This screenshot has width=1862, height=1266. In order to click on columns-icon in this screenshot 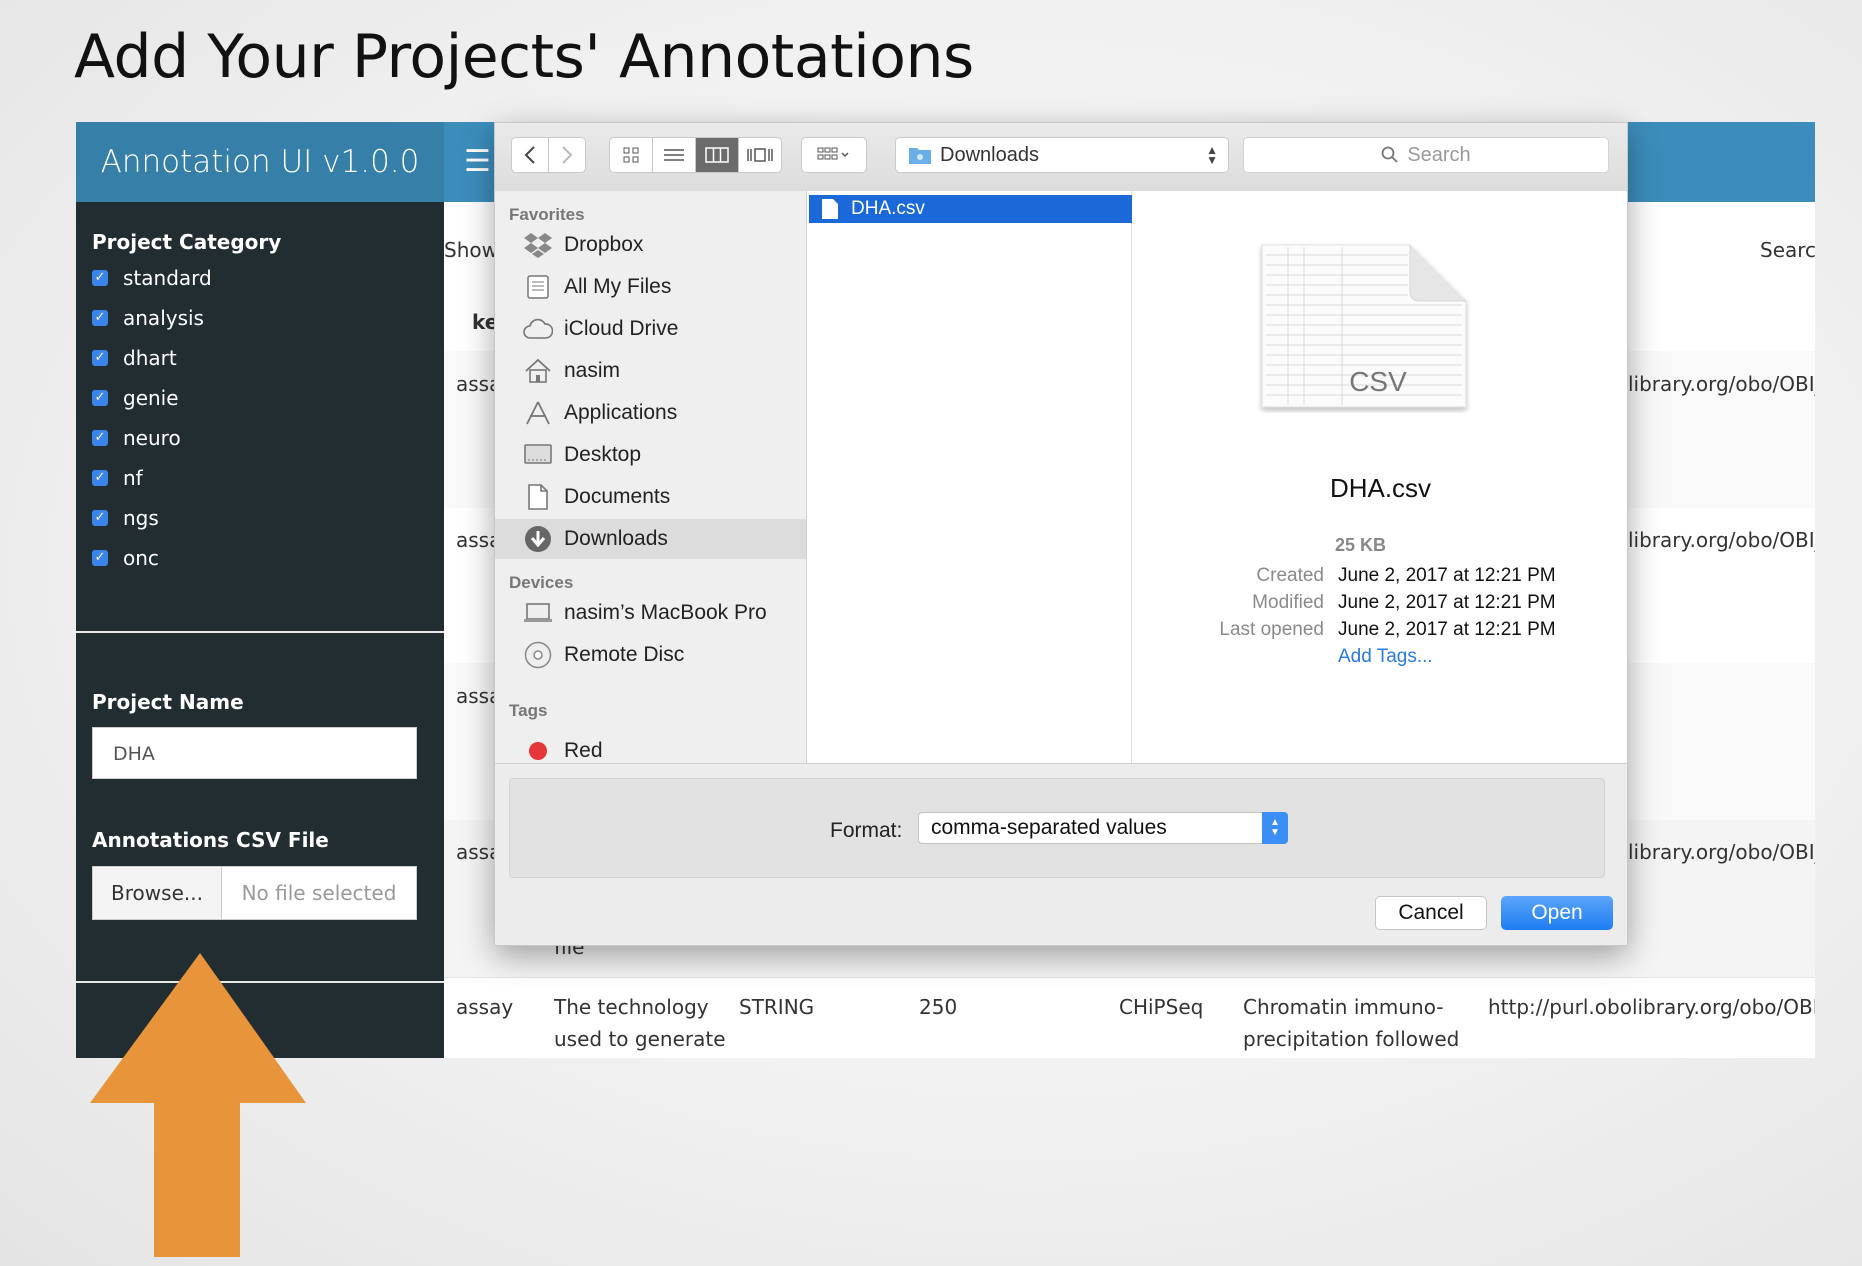, I will do `click(717, 155)`.